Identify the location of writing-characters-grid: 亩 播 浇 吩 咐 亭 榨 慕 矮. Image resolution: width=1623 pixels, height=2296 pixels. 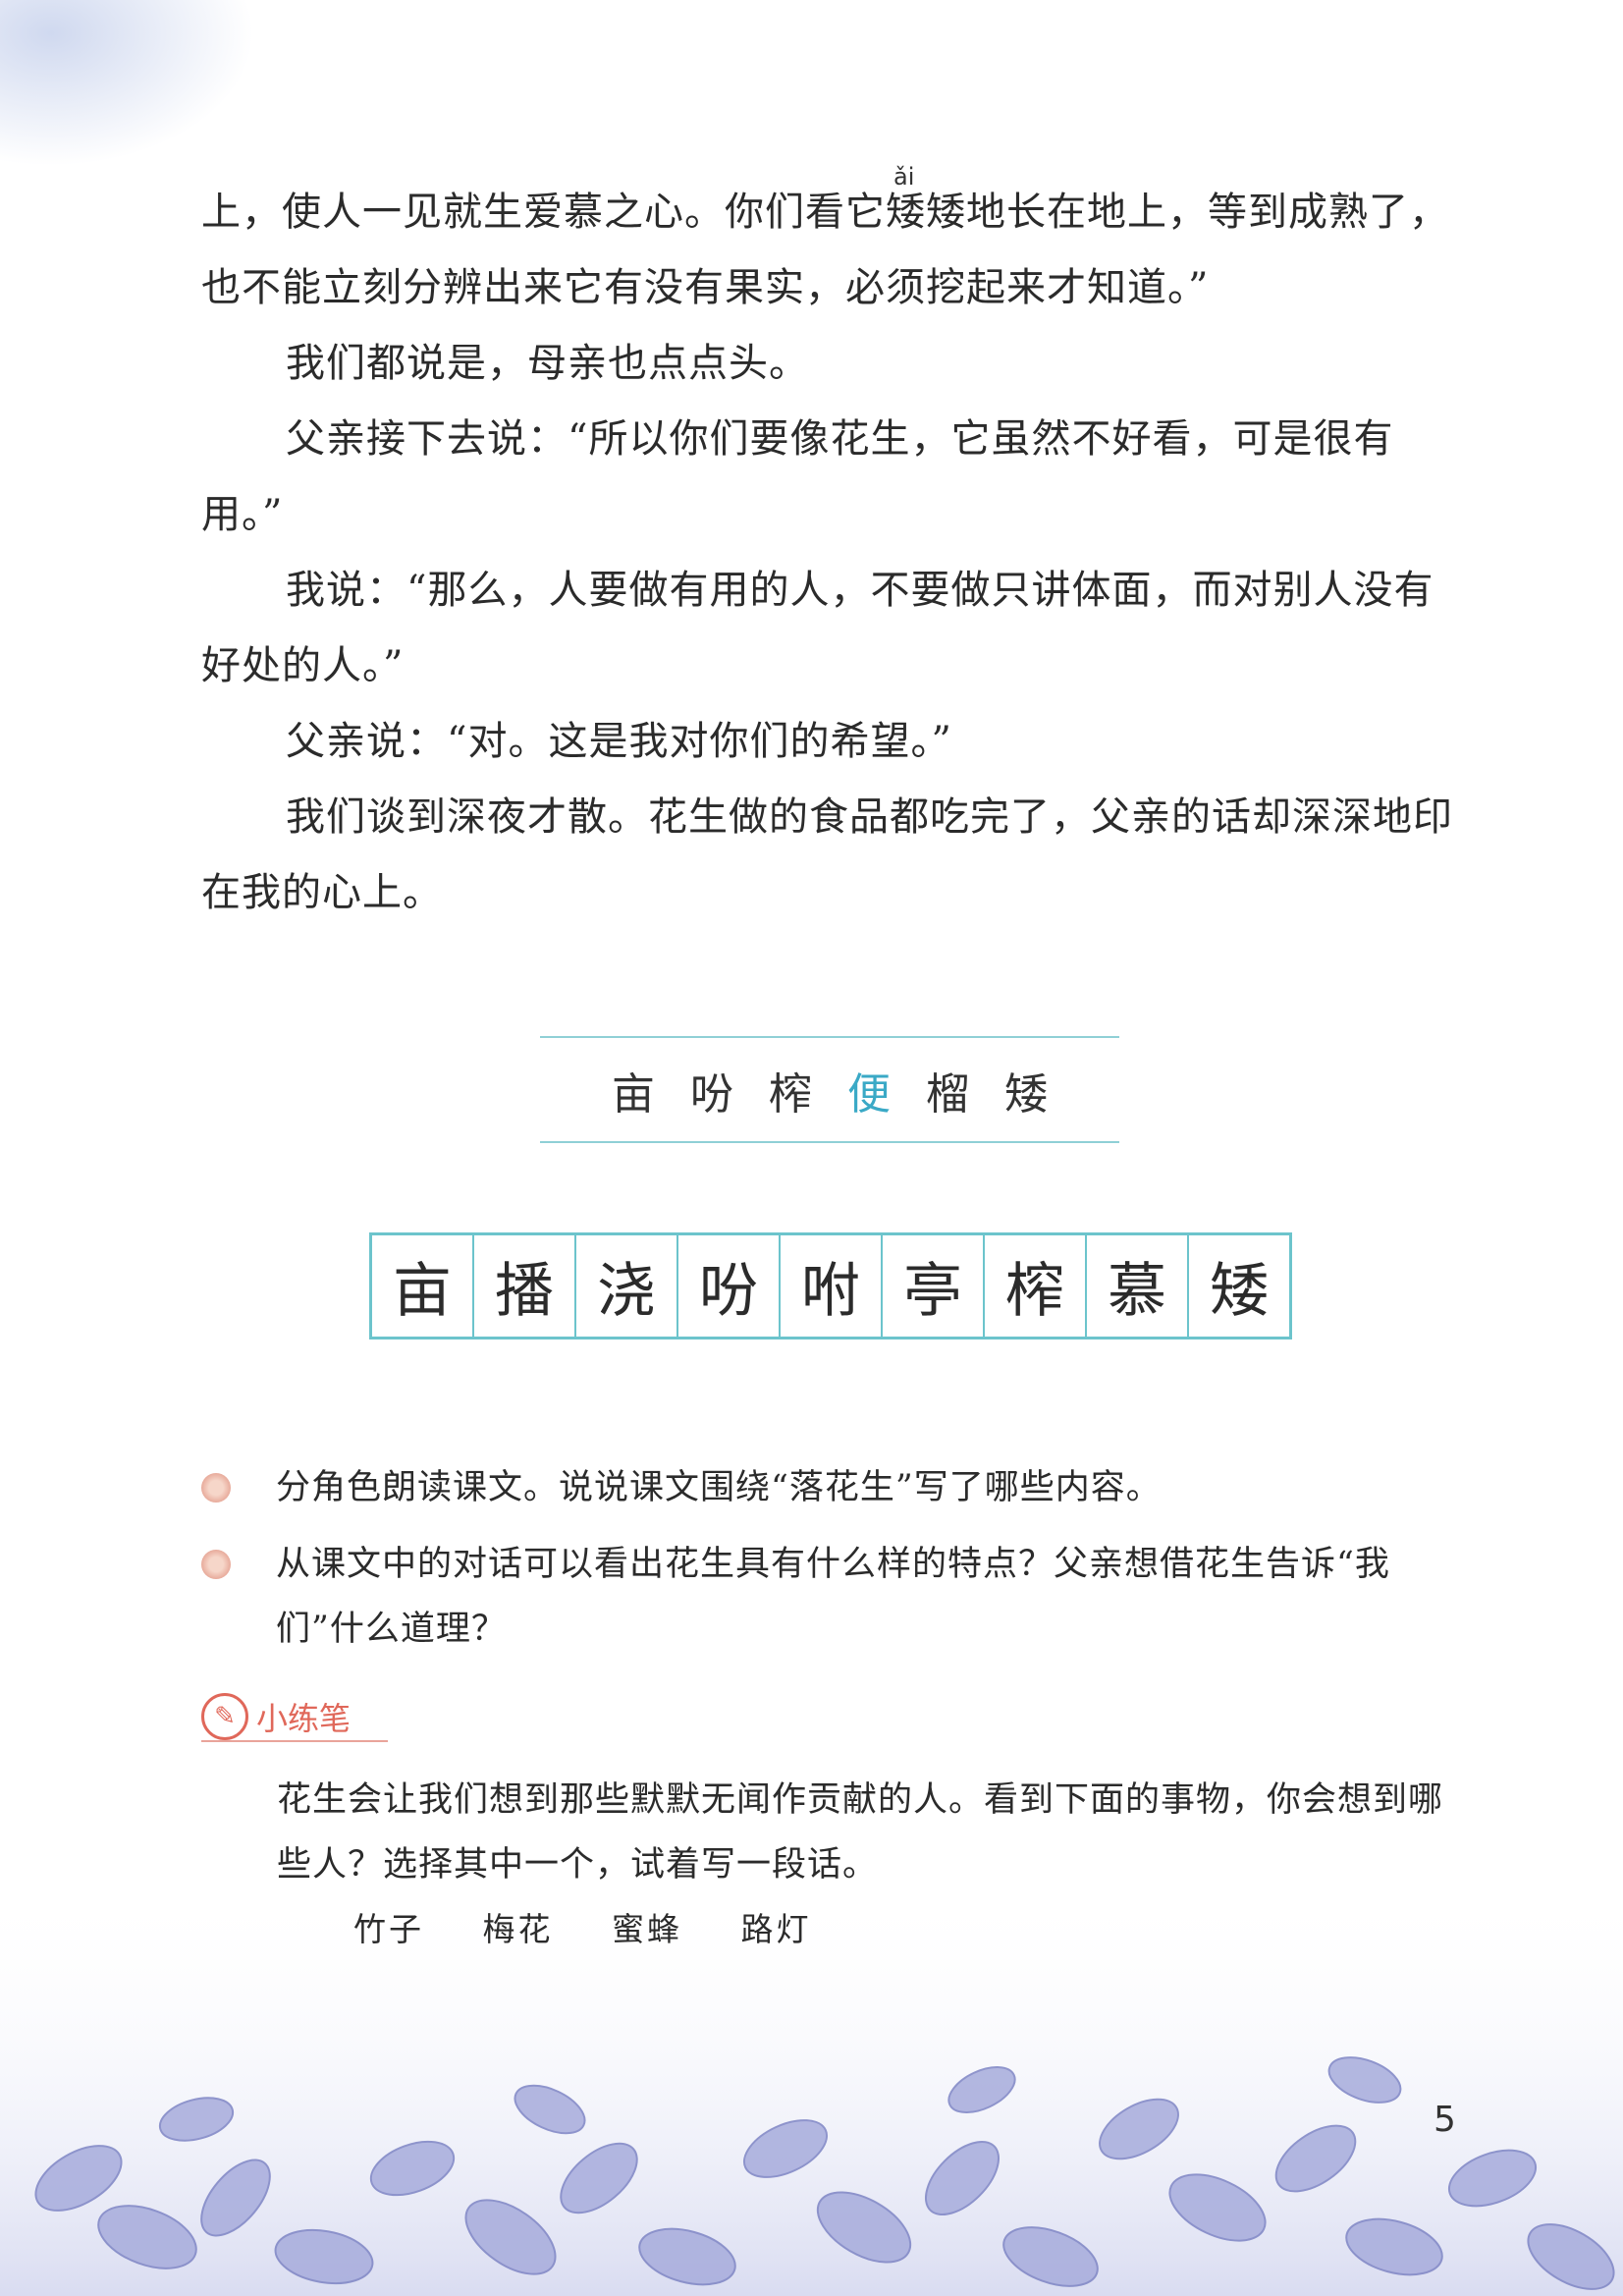
(830, 1285).